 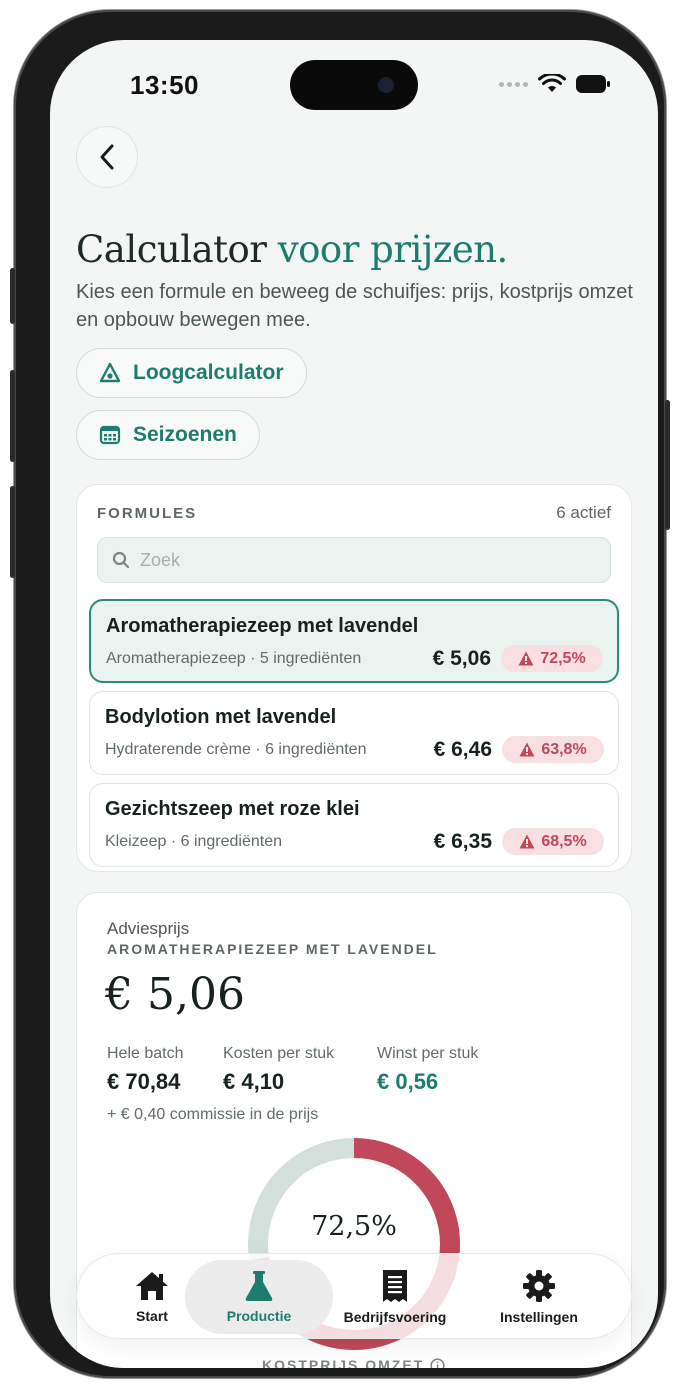 I want to click on calendar-icon, so click(x=110, y=435).